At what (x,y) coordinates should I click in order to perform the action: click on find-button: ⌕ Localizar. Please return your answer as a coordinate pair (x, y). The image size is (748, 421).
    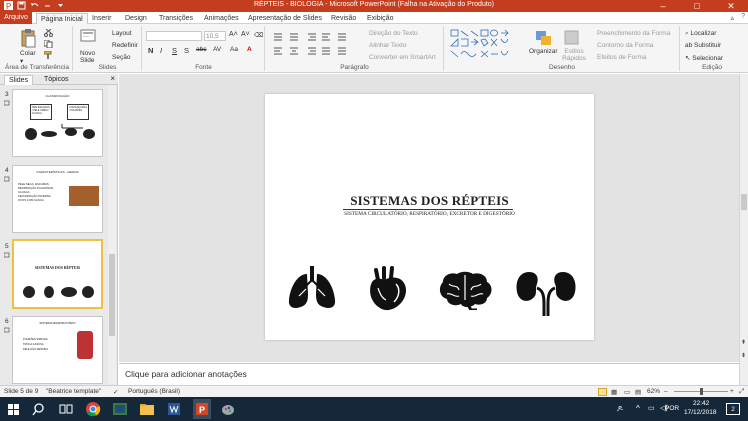
    Looking at the image, I should click on (700, 34).